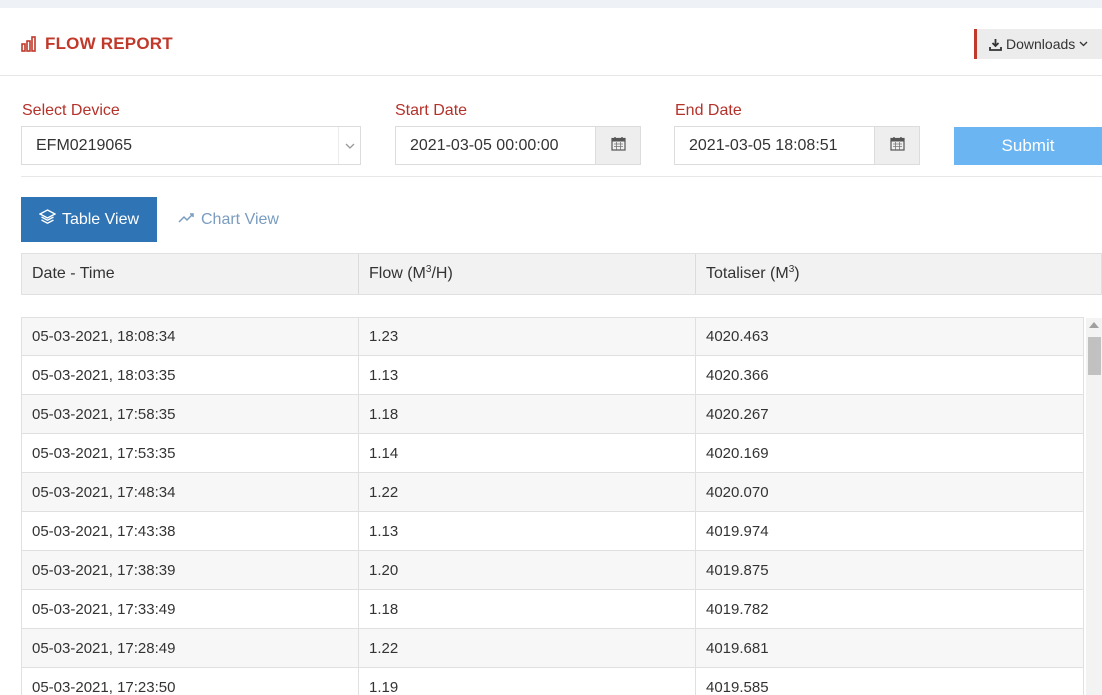  What do you see at coordinates (190, 570) in the screenshot?
I see `cell-datetime: 05-03-2021, 17:38:39` at bounding box center [190, 570].